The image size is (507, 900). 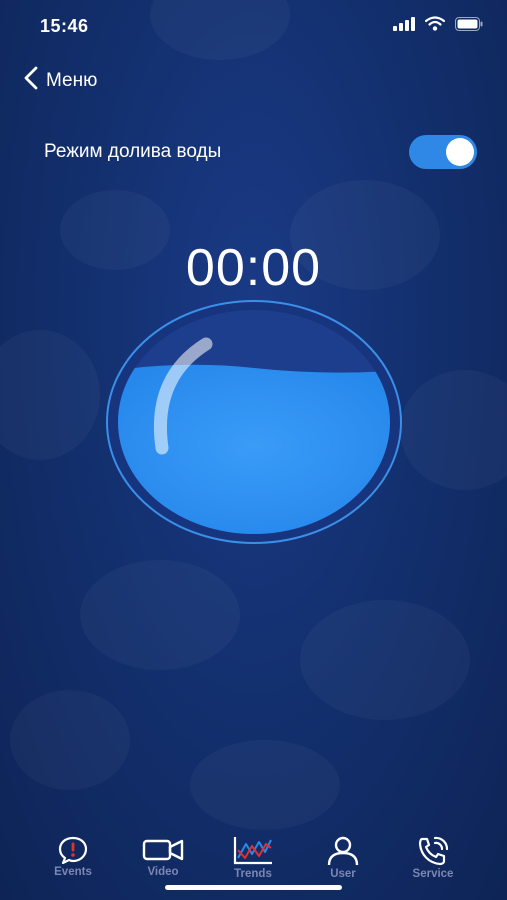 I want to click on battery-icon, so click(x=469, y=26).